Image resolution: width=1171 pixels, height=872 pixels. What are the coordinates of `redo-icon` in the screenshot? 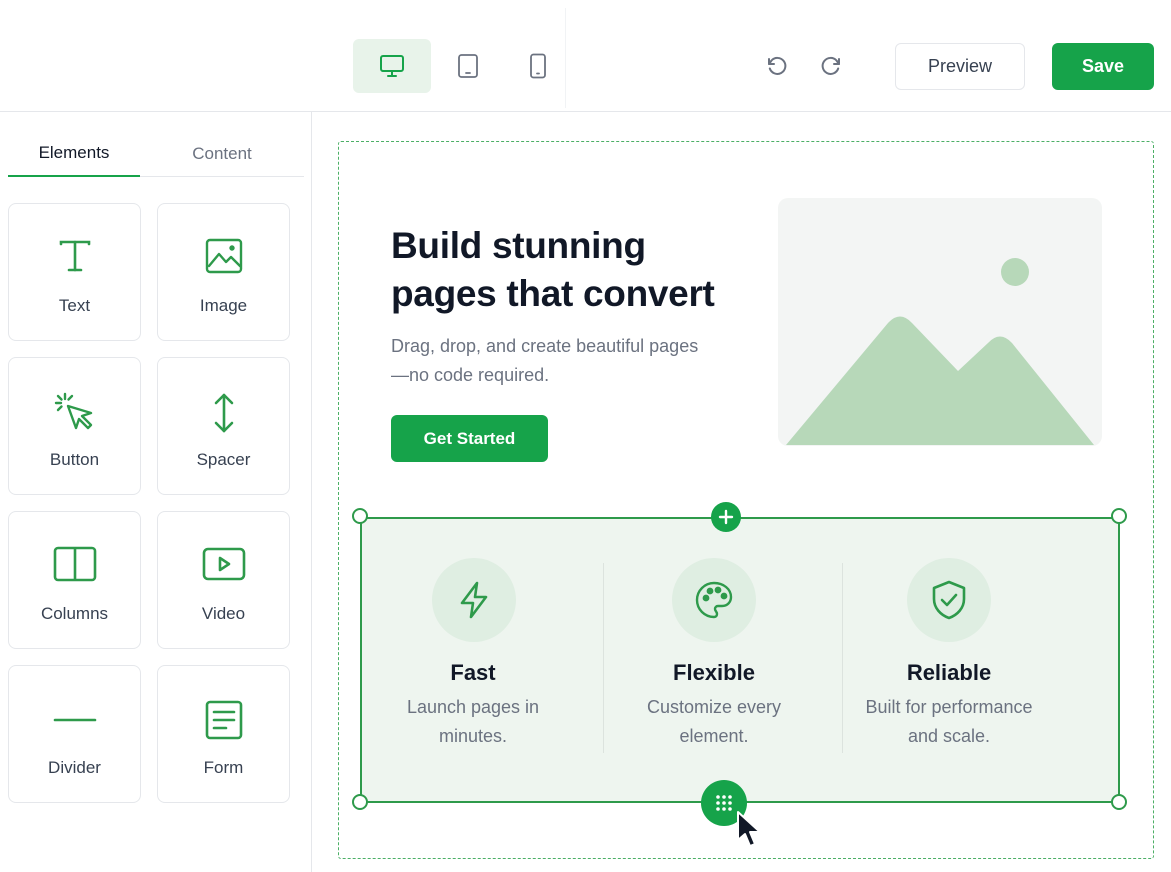 It's located at (830, 65).